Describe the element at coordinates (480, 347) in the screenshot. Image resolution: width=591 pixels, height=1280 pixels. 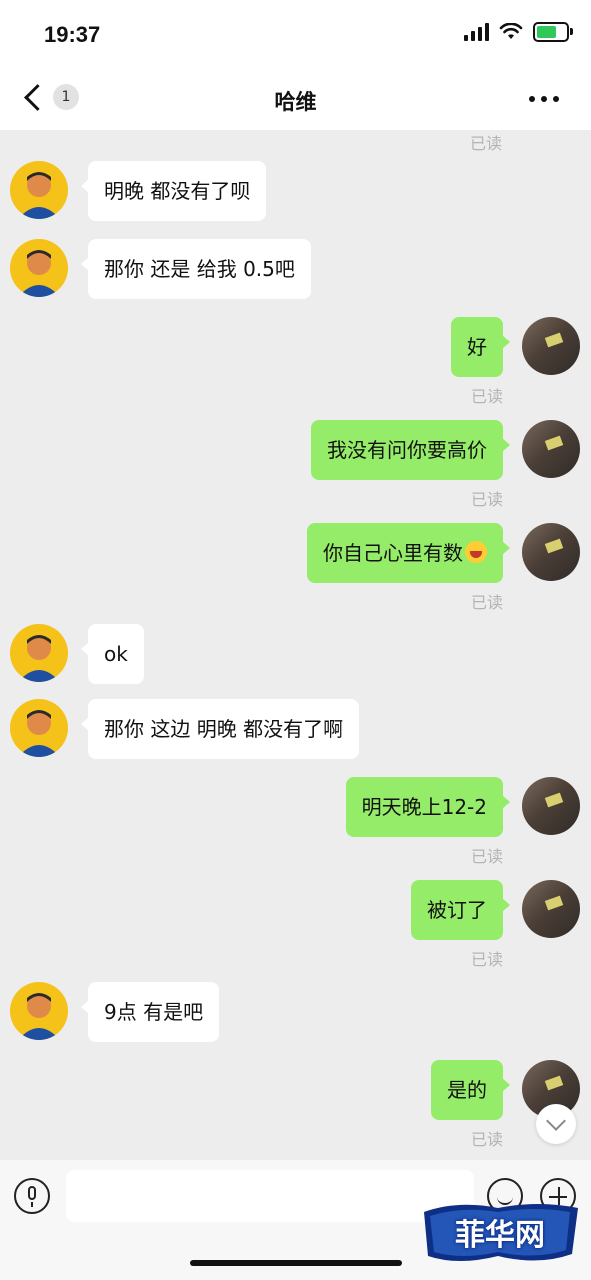
I see `sent-message-bubble: 好` at that location.